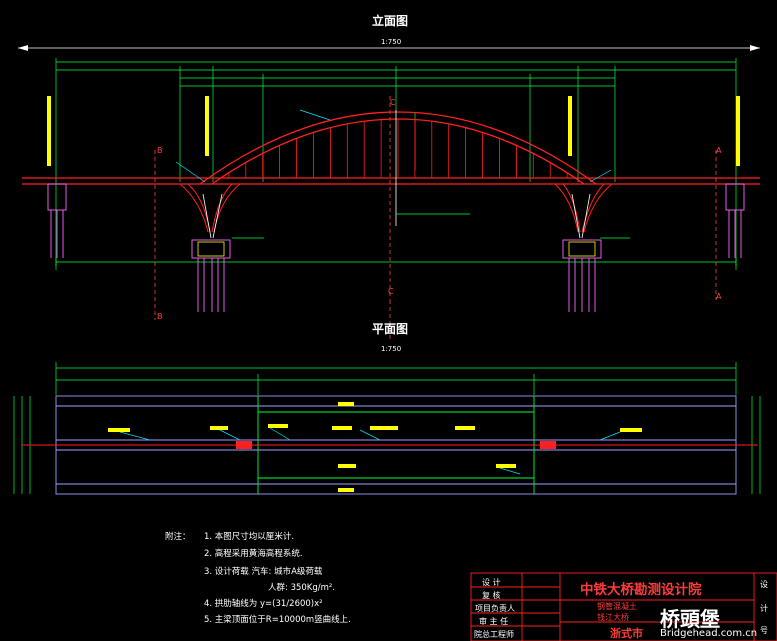 The width and height of the screenshot is (777, 641). I want to click on abutment-left, so click(57, 220).